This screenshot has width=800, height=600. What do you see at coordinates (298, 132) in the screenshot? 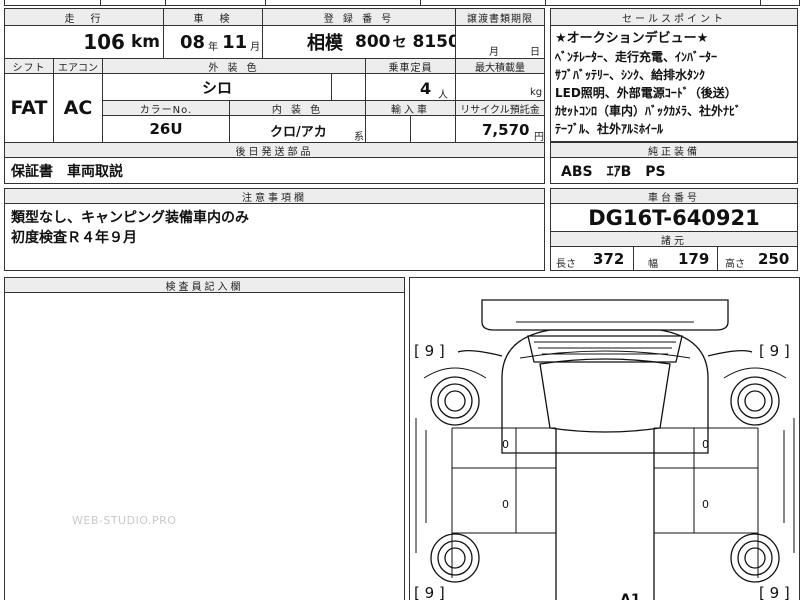
I see `interior-color-value: クロ/アカ` at bounding box center [298, 132].